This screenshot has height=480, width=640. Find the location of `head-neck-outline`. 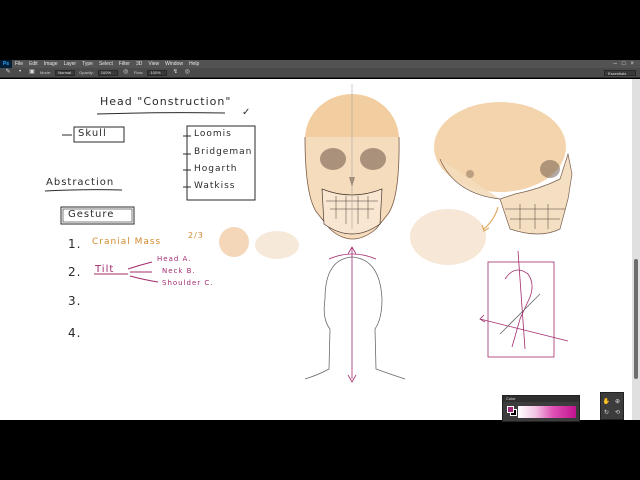

head-neck-outline is located at coordinates (355, 314).